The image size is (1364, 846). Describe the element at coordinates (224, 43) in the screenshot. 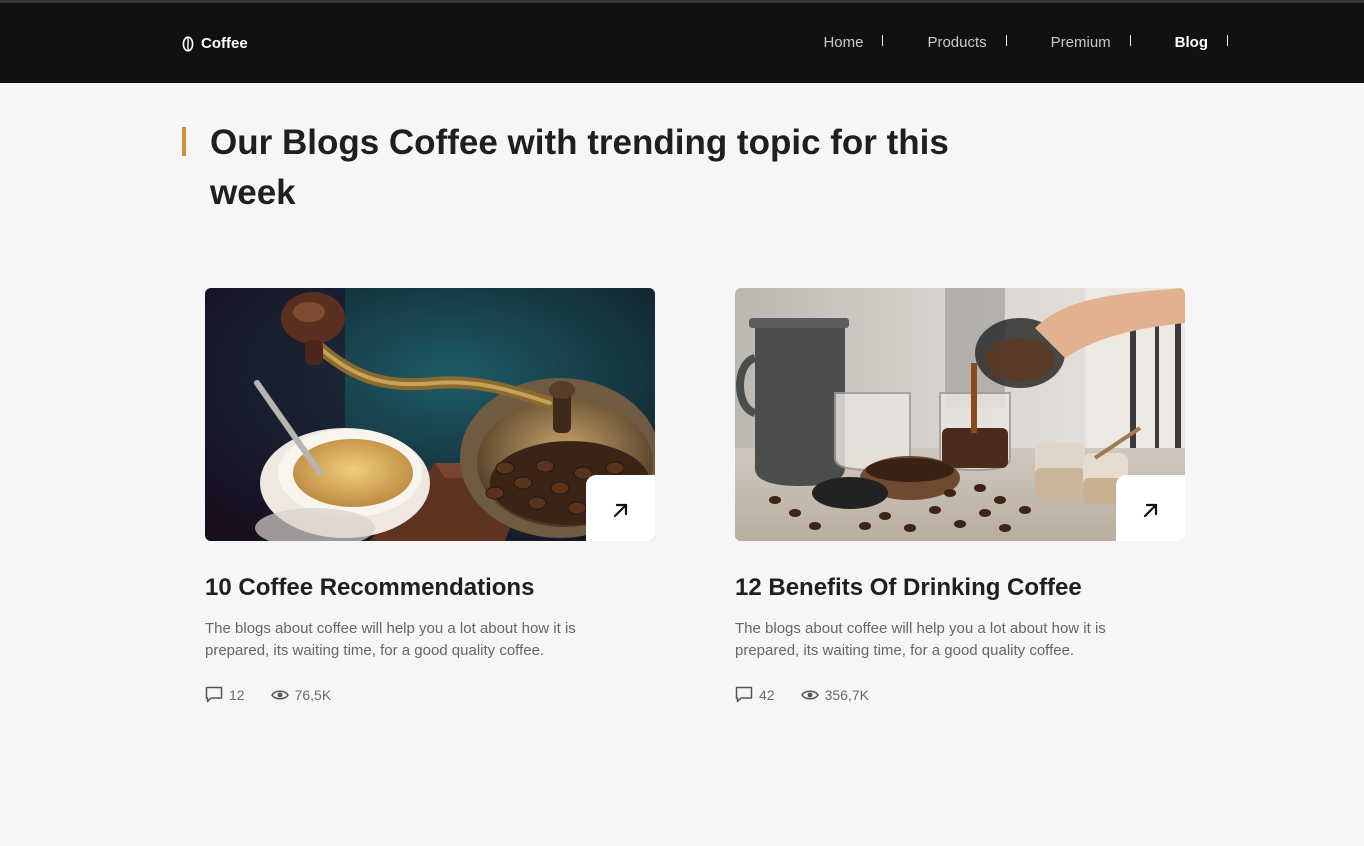

I see `brand-name: Coffee` at that location.